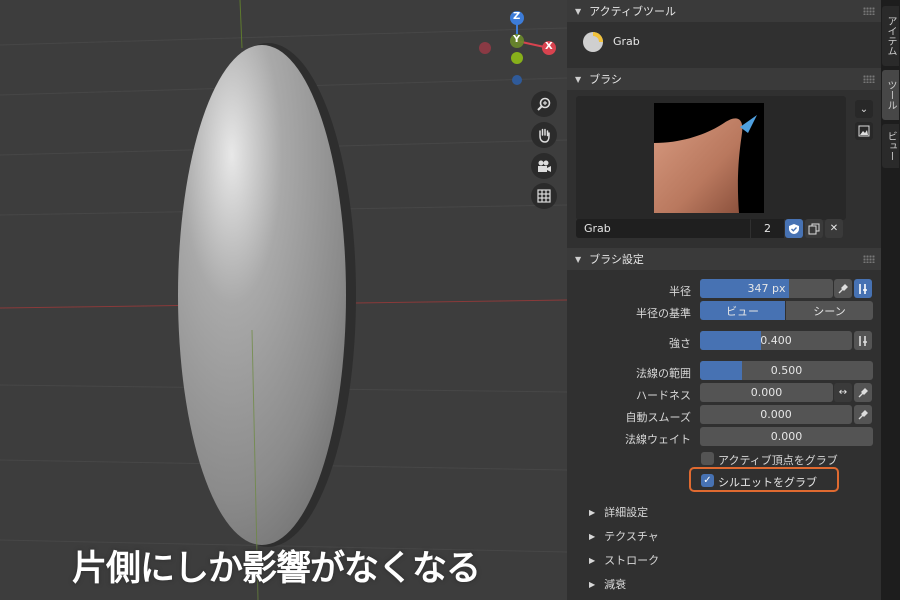  What do you see at coordinates (890, 300) in the screenshot?
I see `sidebar-tabs: アイテム ツール ビュー` at bounding box center [890, 300].